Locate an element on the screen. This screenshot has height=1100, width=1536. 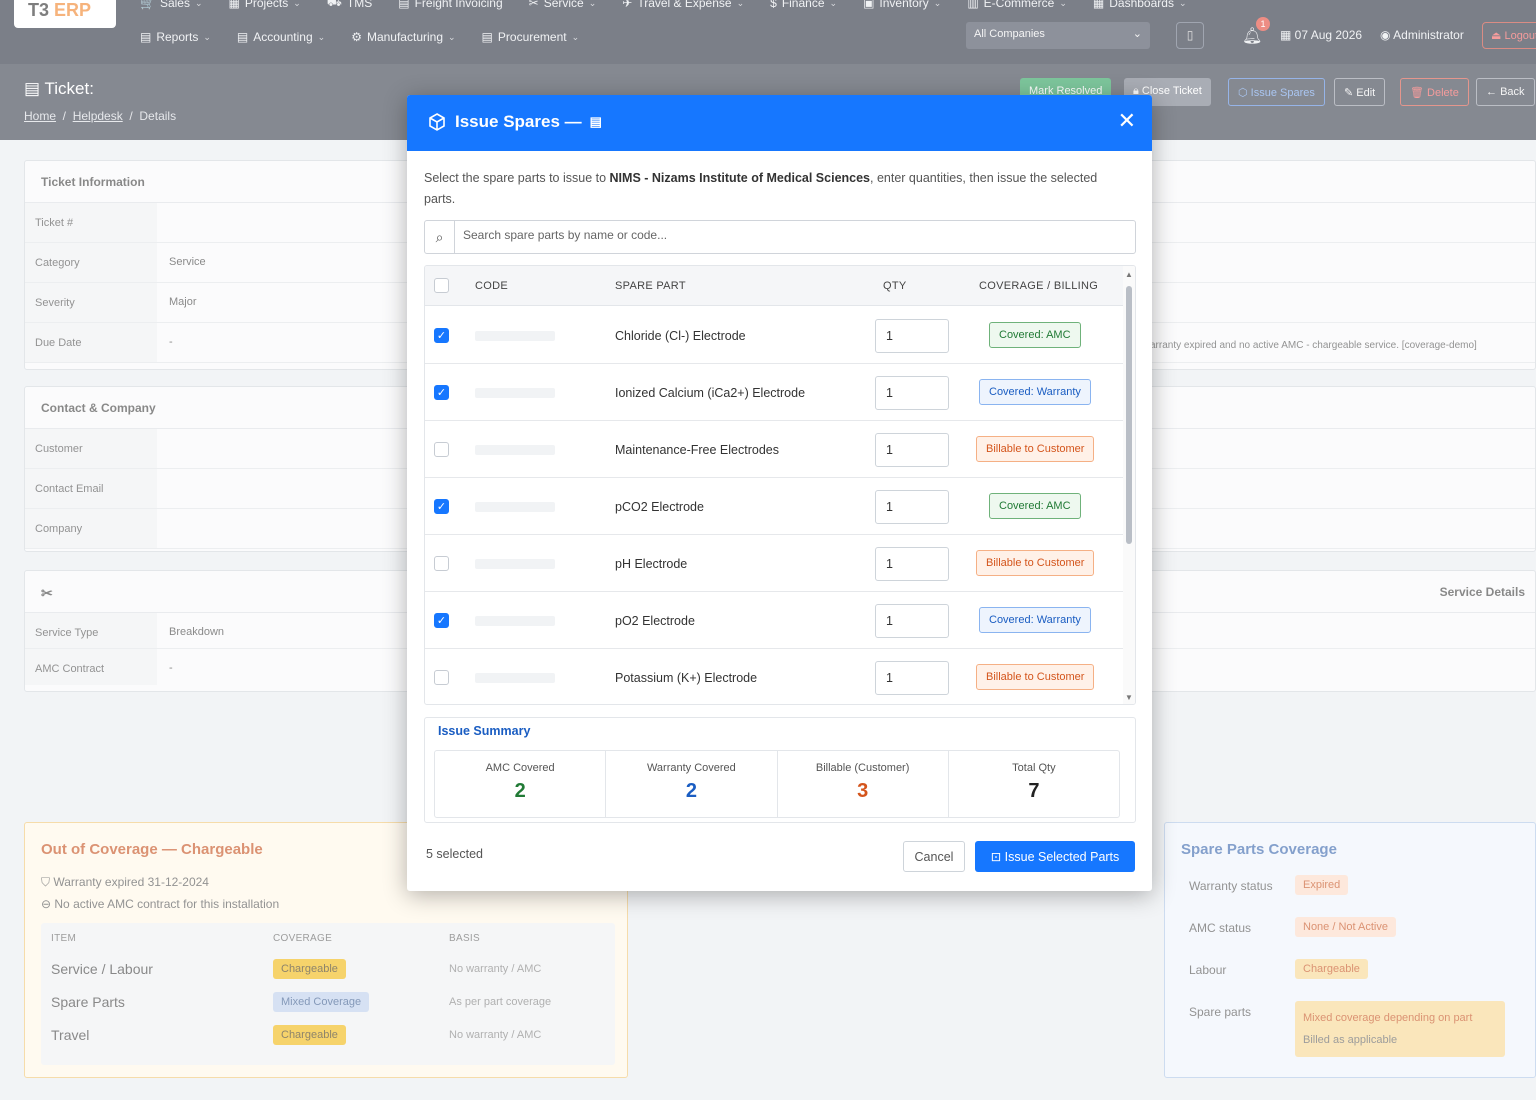
save-icon: ⊡ is located at coordinates (997, 857).